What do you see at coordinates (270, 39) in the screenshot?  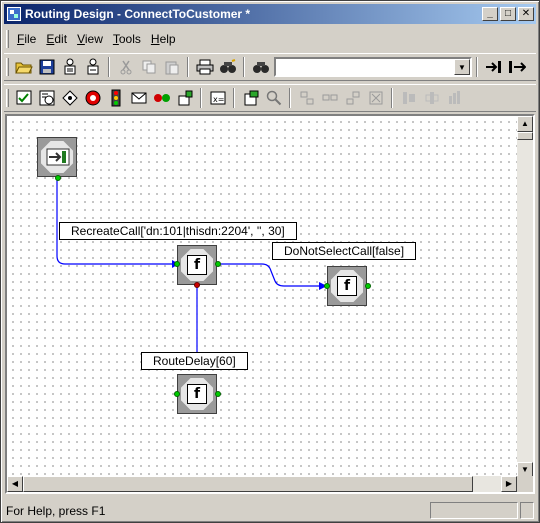 I see `menu-bar: File Edit View Tools Help` at bounding box center [270, 39].